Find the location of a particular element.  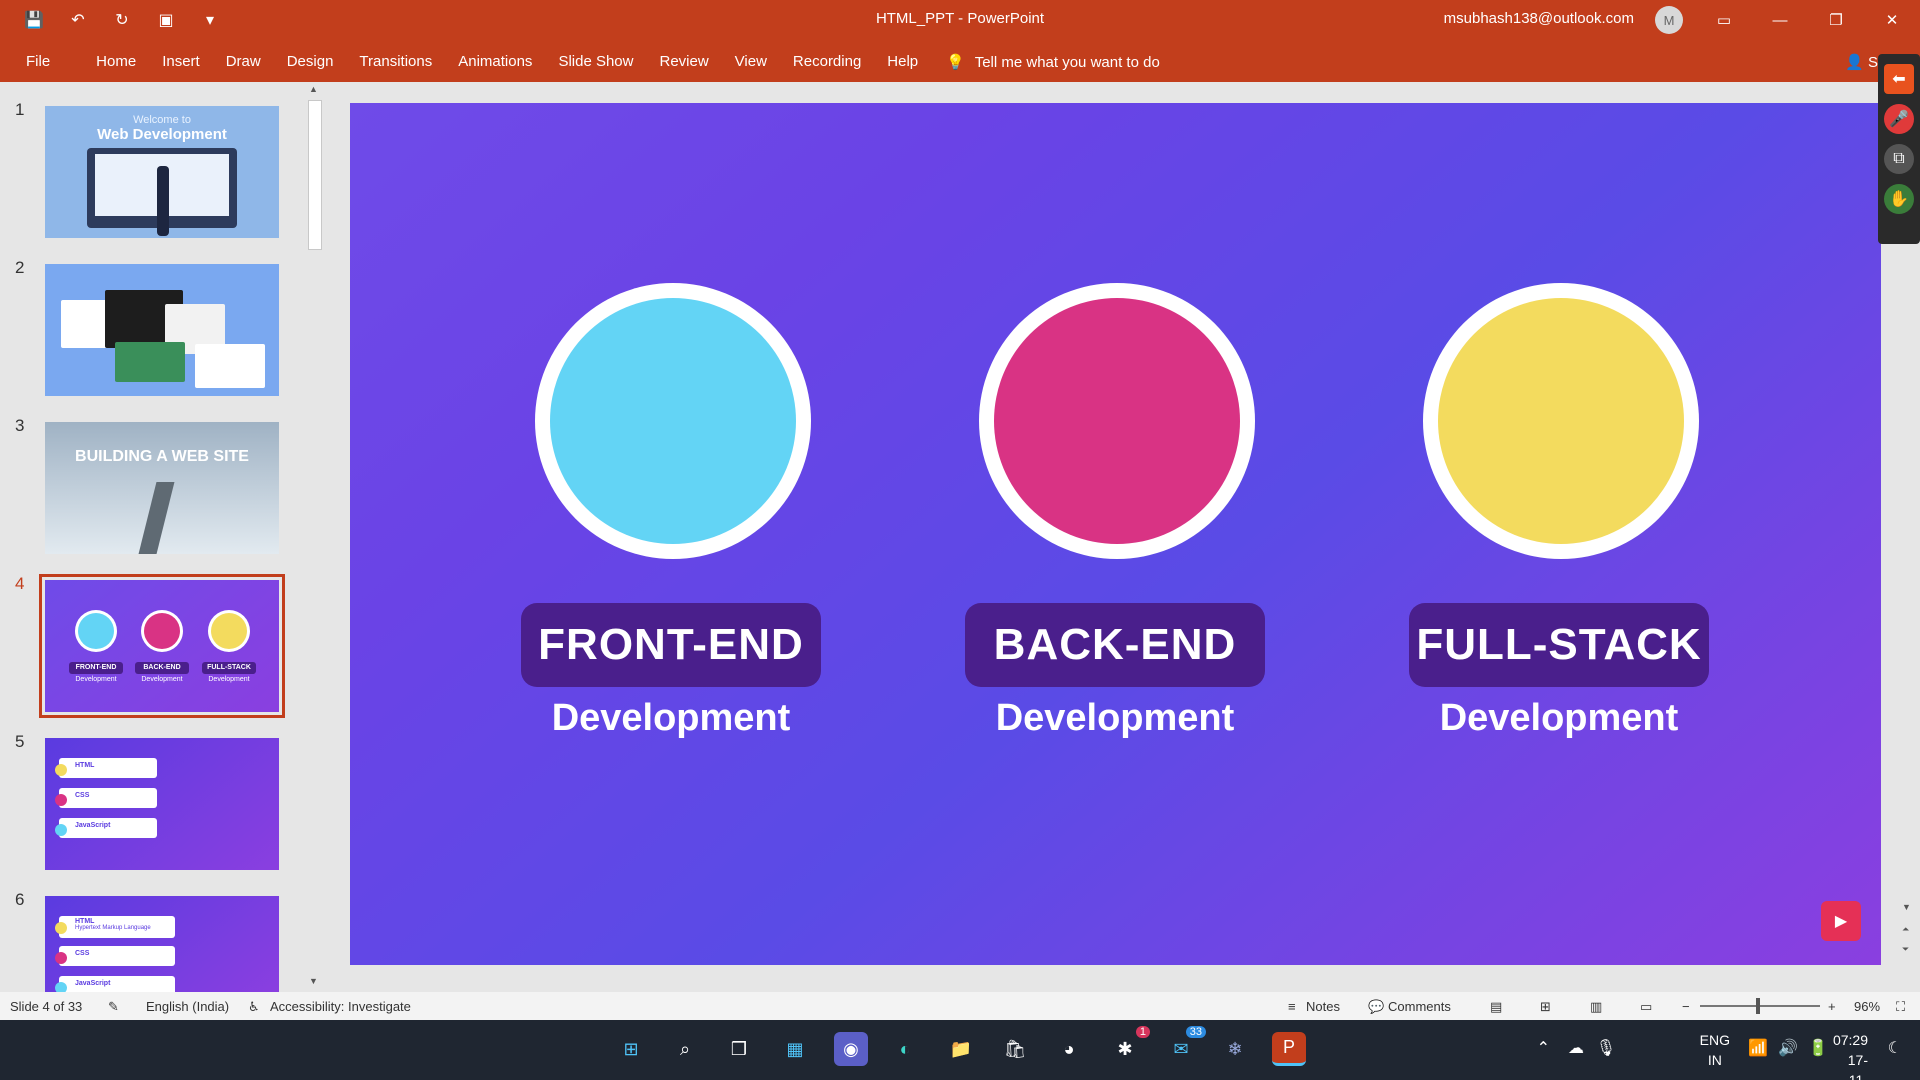

back-end-sublabel: Development is located at coordinates (1115, 718).